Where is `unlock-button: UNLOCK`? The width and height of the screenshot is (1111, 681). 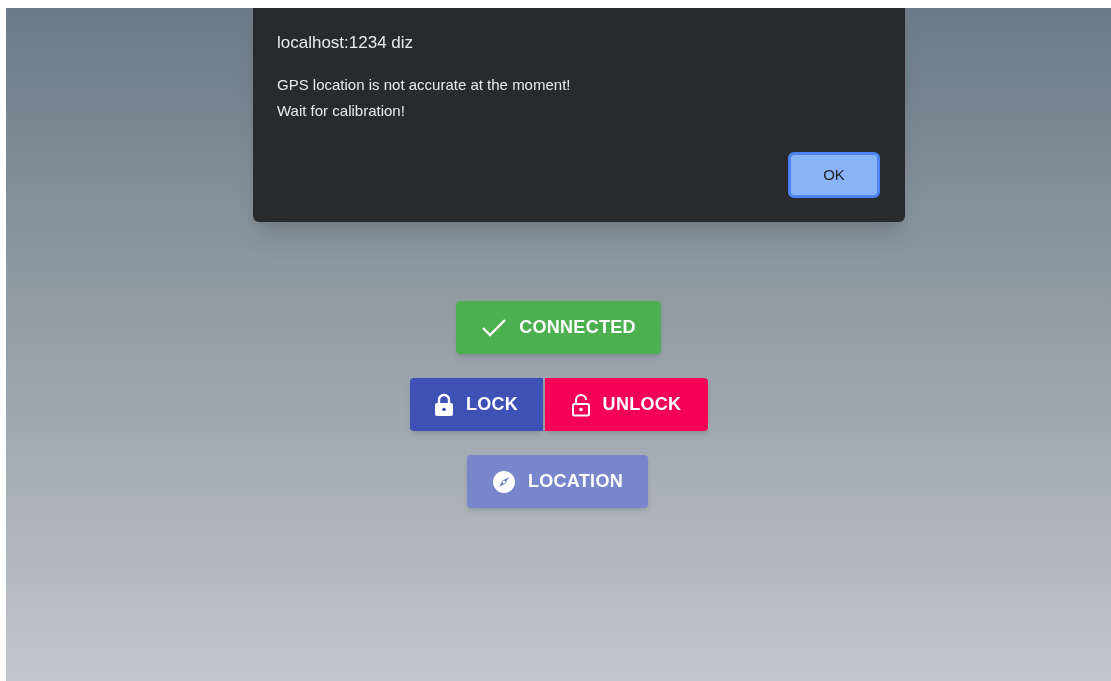 unlock-button: UNLOCK is located at coordinates (626, 404).